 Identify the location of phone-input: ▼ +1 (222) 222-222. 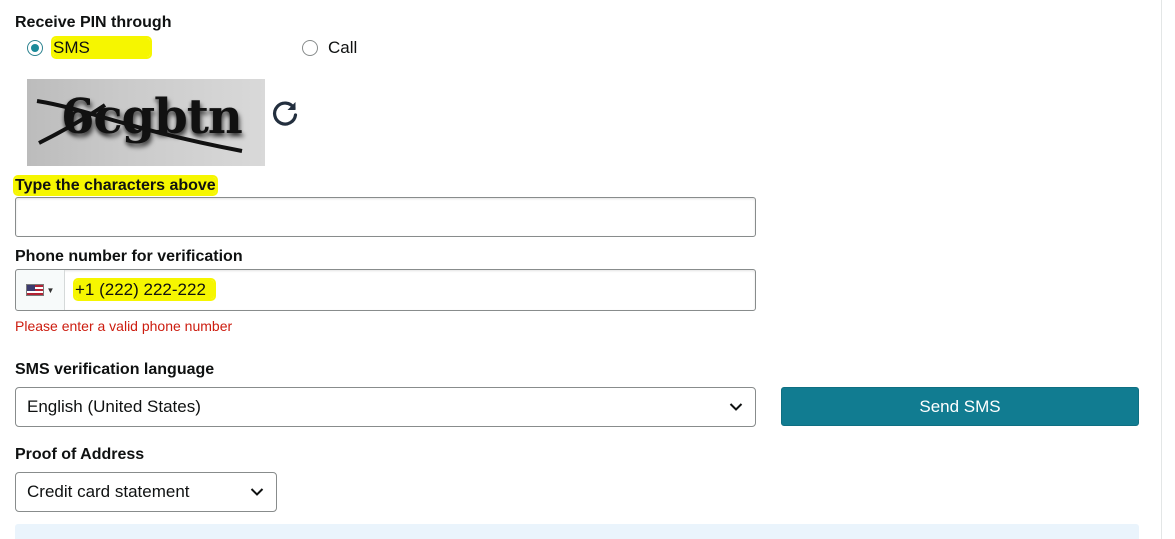
(385, 290).